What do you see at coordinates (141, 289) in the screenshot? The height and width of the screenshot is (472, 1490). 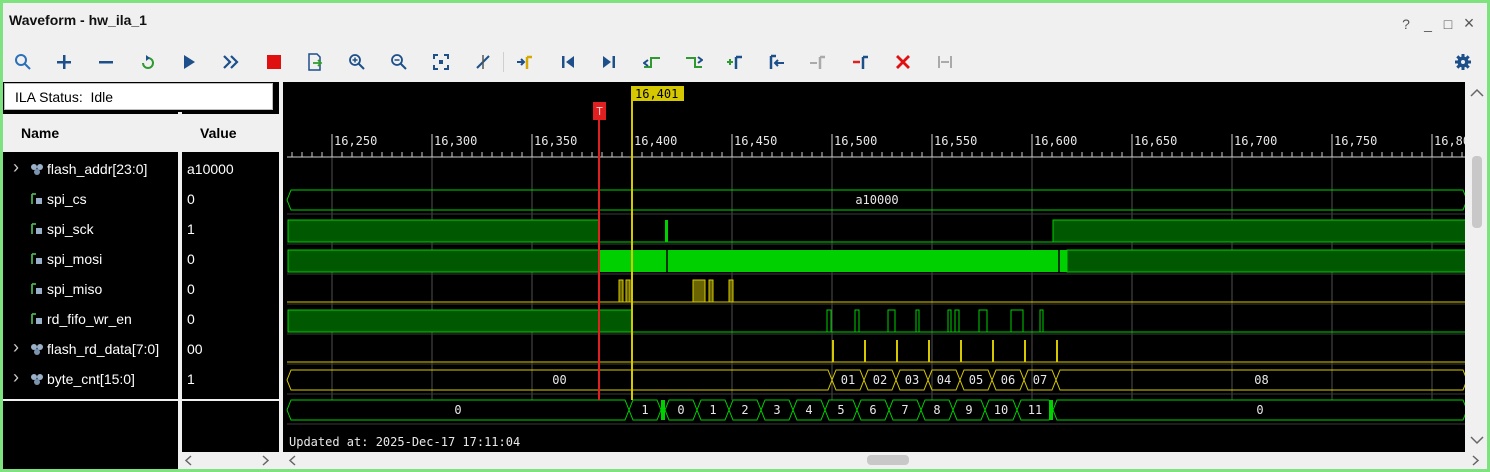 I see `signal-row: spi_miso 0` at bounding box center [141, 289].